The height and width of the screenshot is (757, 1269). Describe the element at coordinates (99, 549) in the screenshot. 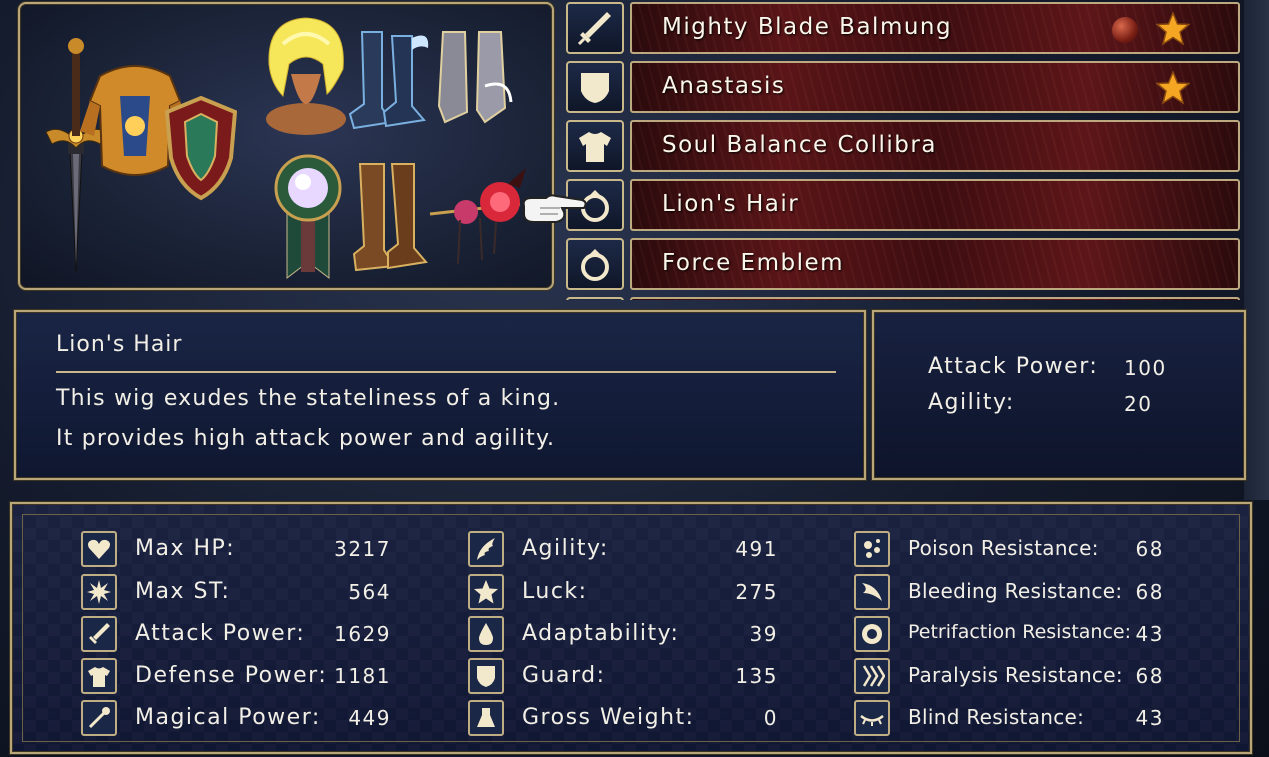

I see `heart-icon` at that location.